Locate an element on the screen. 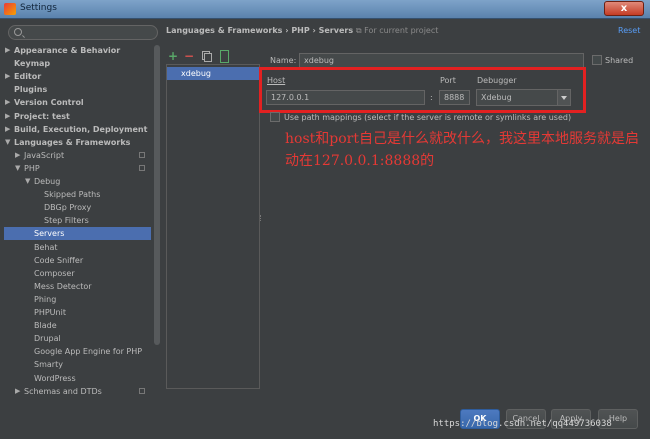  tree-item-label: Build, Execution, Deployment is located at coordinates (81, 129).